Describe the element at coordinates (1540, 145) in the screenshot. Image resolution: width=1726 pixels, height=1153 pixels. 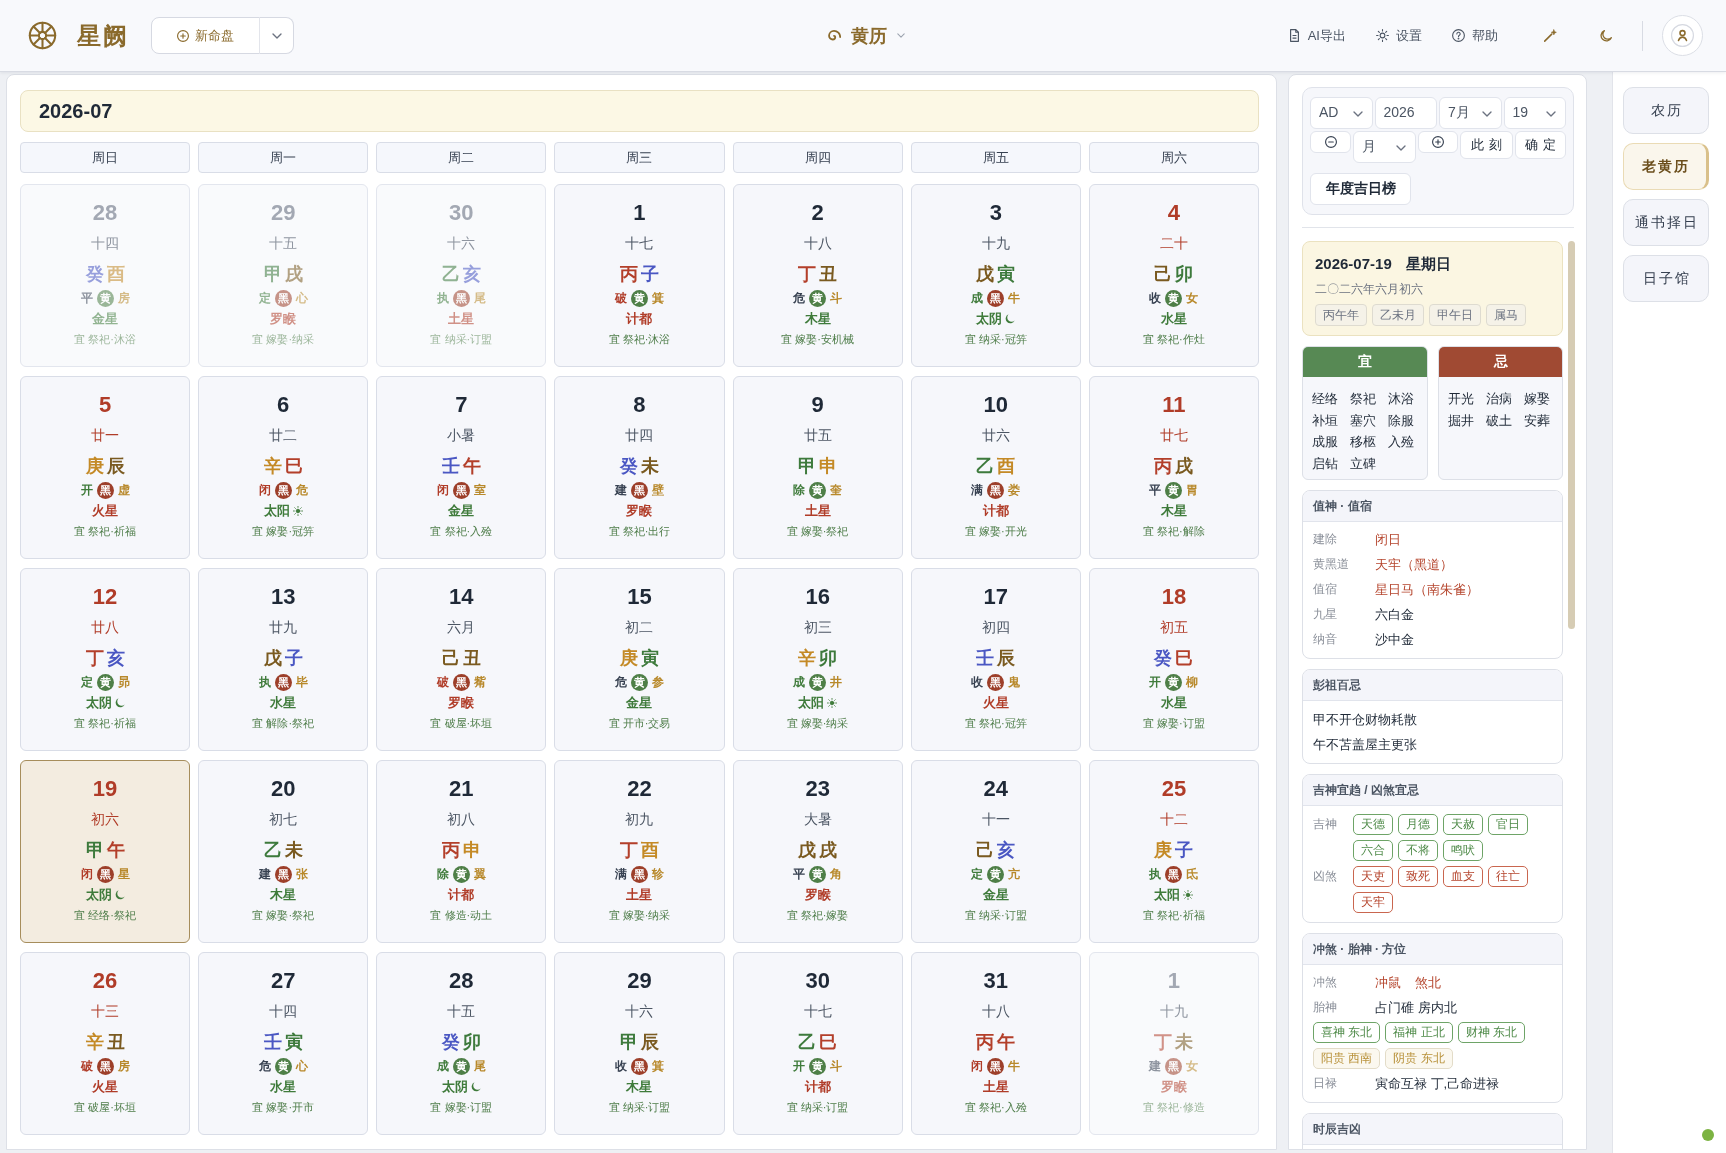
I see `confirm-button: 确定` at that location.